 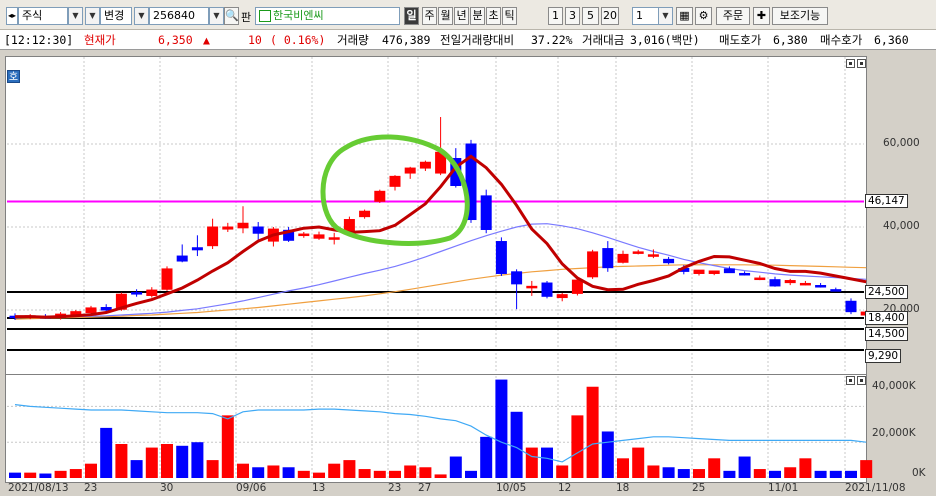 What do you see at coordinates (38, 488) in the screenshot?
I see `x-axis-label: 2021/08/13` at bounding box center [38, 488].